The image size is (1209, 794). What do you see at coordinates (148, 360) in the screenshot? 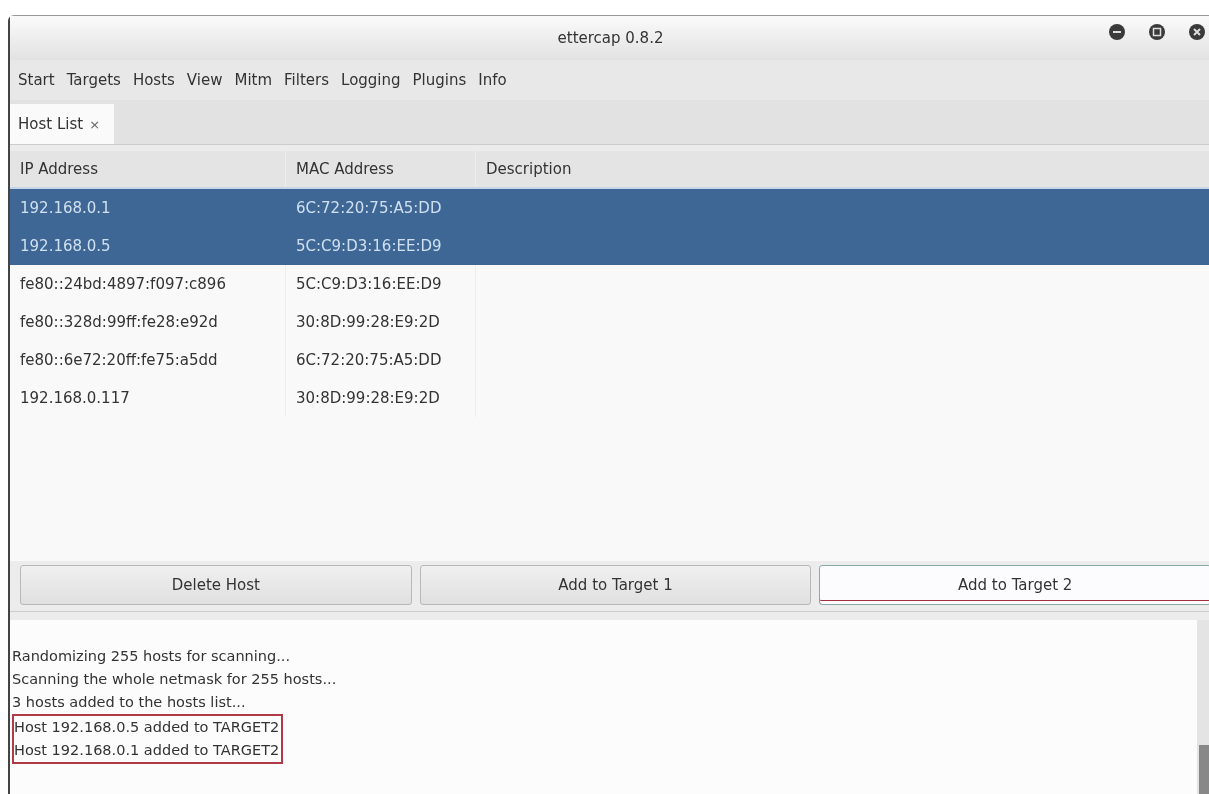
I see `table-cell: fe80::6e72:20ff:fe75:a5dd` at bounding box center [148, 360].